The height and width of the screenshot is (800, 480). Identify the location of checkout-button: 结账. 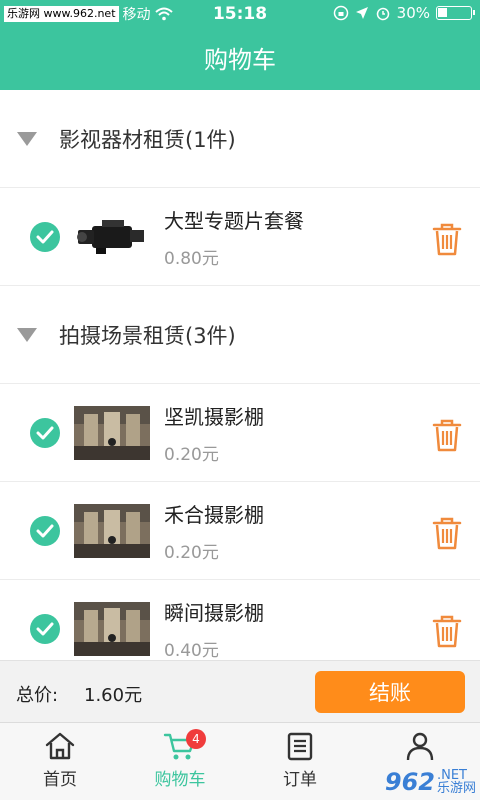
(390, 692).